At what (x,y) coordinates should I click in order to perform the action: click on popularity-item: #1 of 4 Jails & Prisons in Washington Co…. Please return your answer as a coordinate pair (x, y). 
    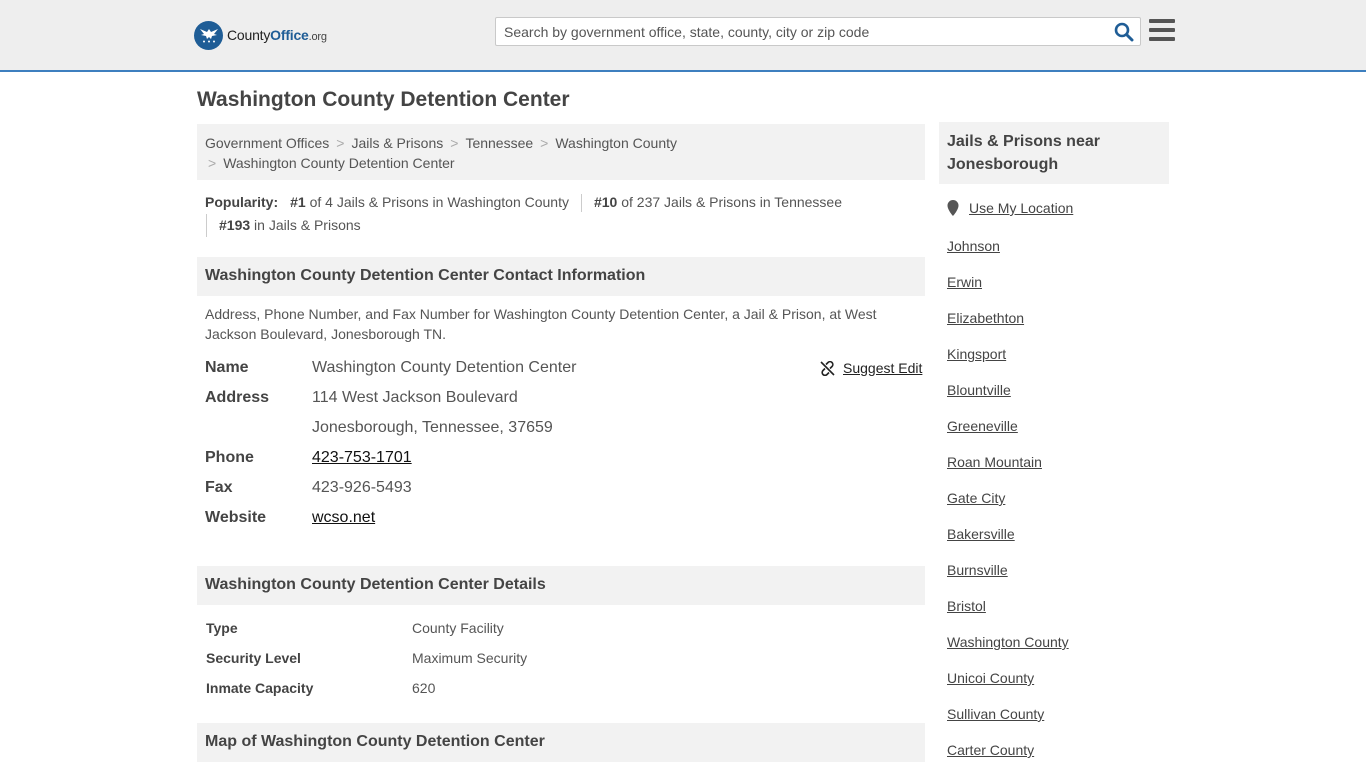
    Looking at the image, I should click on (429, 202).